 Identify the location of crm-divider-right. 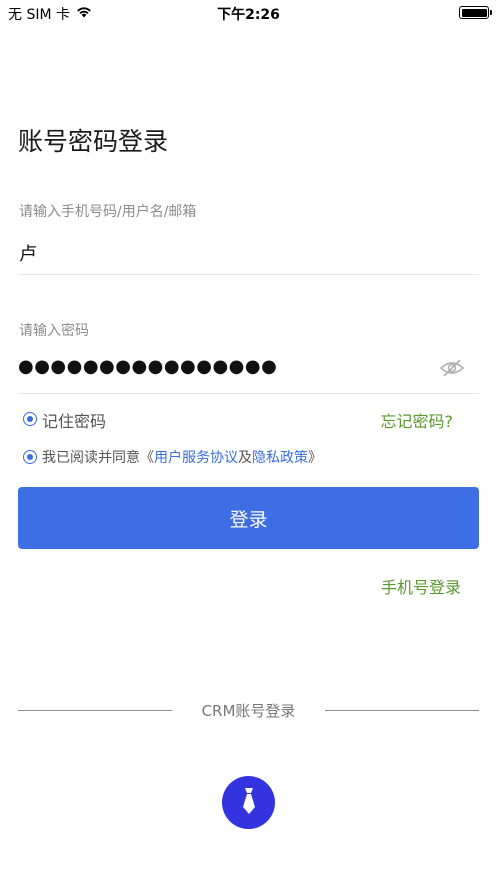
(402, 710).